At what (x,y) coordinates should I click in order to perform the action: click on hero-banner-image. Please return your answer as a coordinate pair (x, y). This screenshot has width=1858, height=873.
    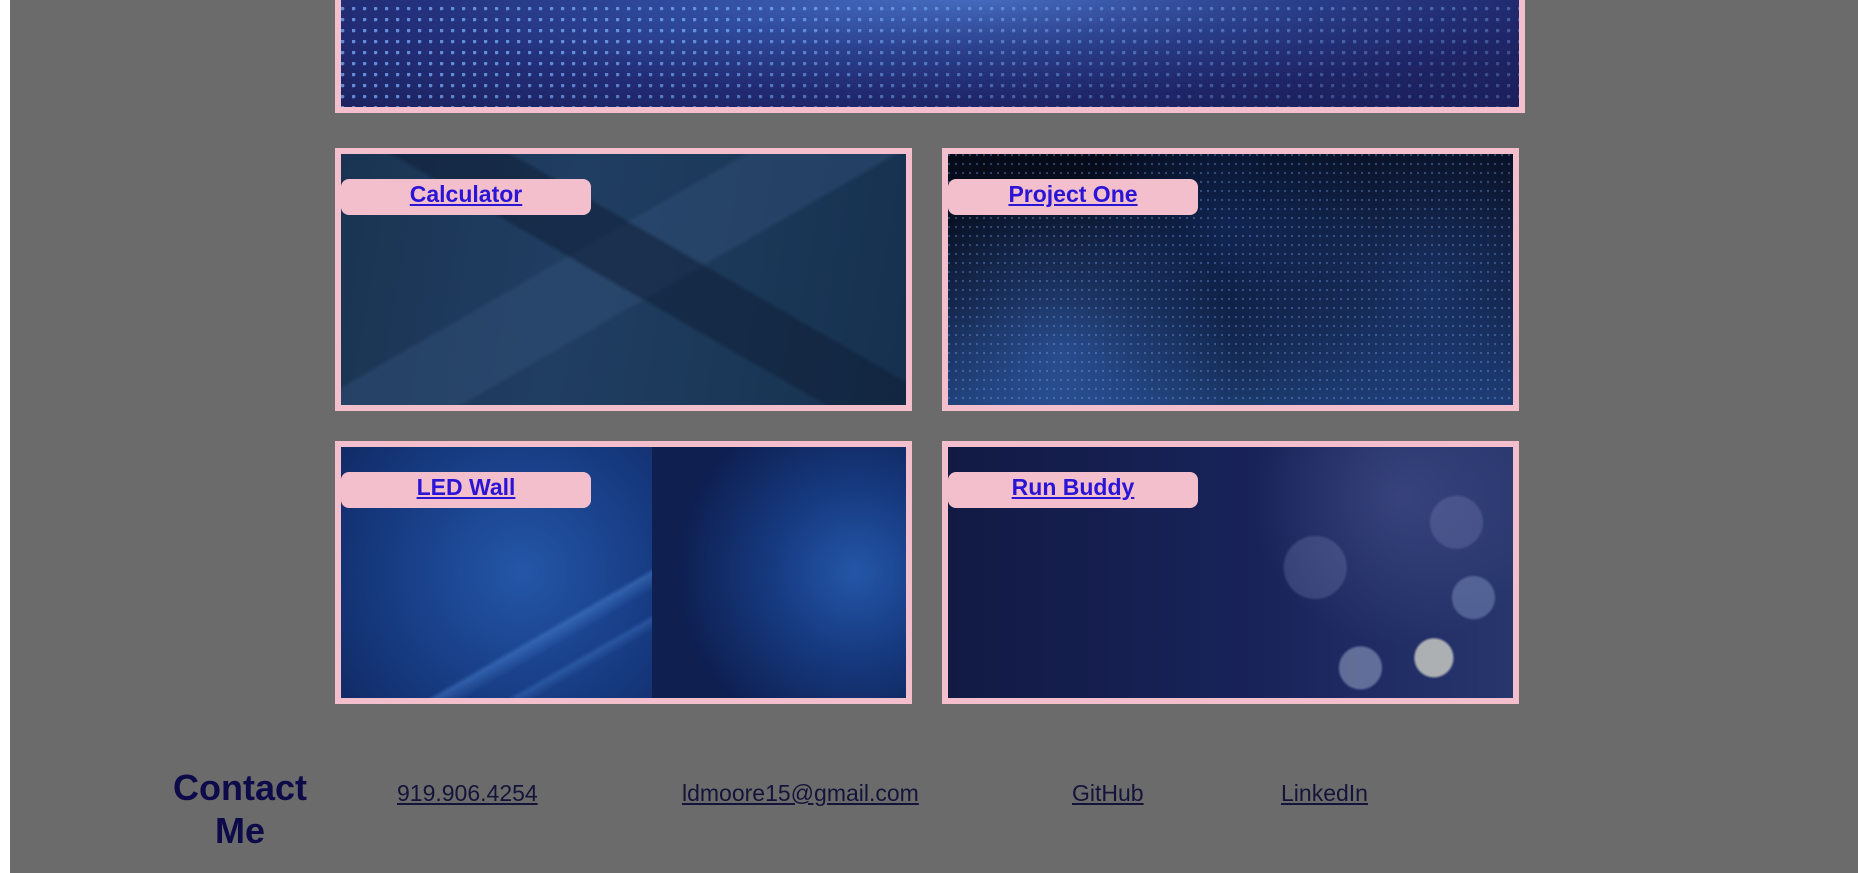
    Looking at the image, I should click on (930, 56).